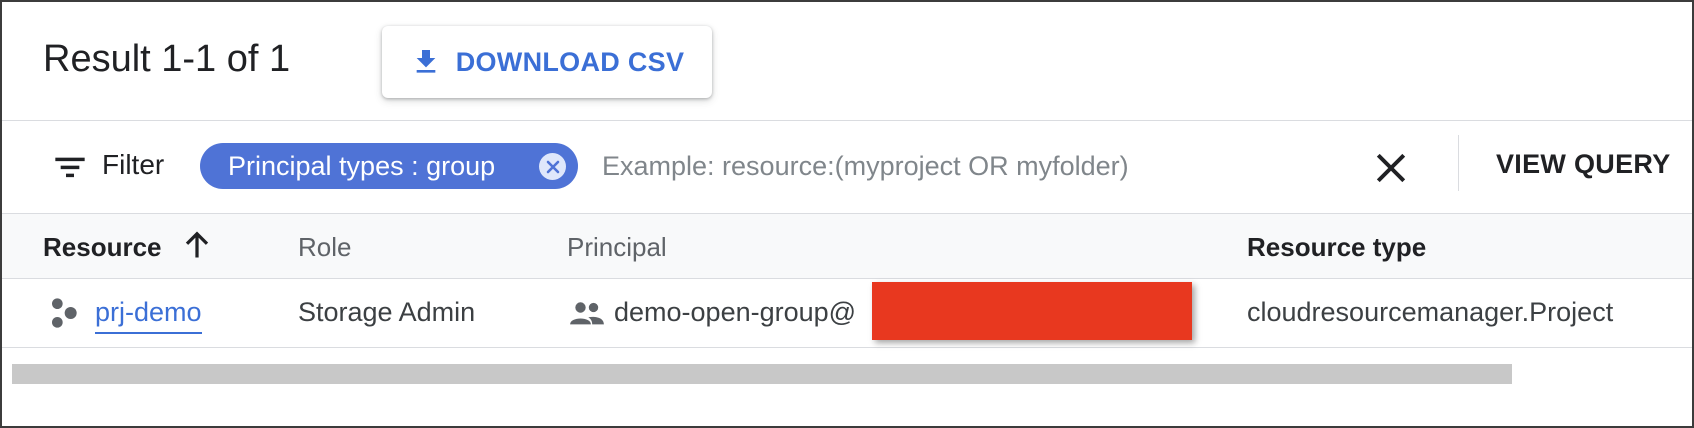 This screenshot has height=428, width=1694. What do you see at coordinates (1458, 163) in the screenshot?
I see `divider` at bounding box center [1458, 163].